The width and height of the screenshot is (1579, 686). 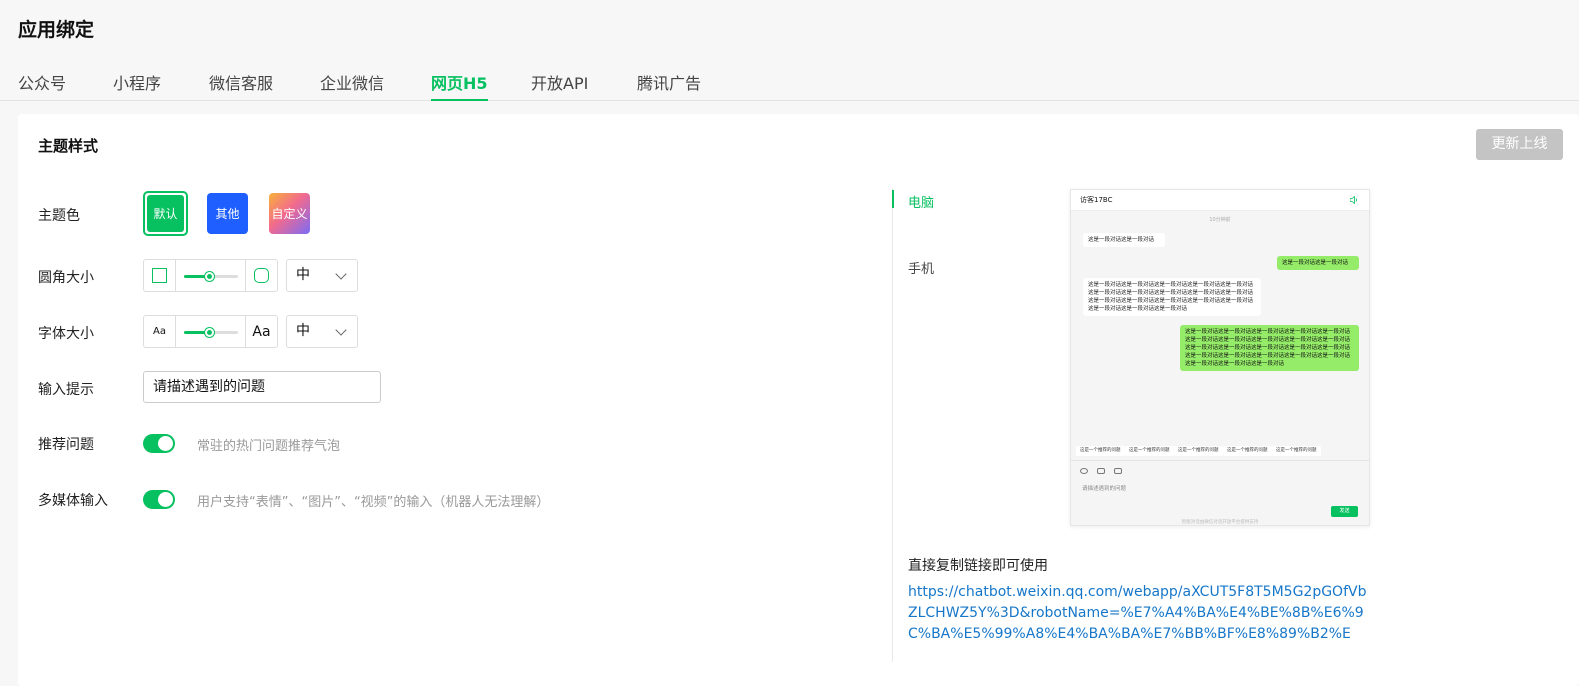 I want to click on recommend-description: 常驻的热门问题推荐气泡, so click(x=269, y=446).